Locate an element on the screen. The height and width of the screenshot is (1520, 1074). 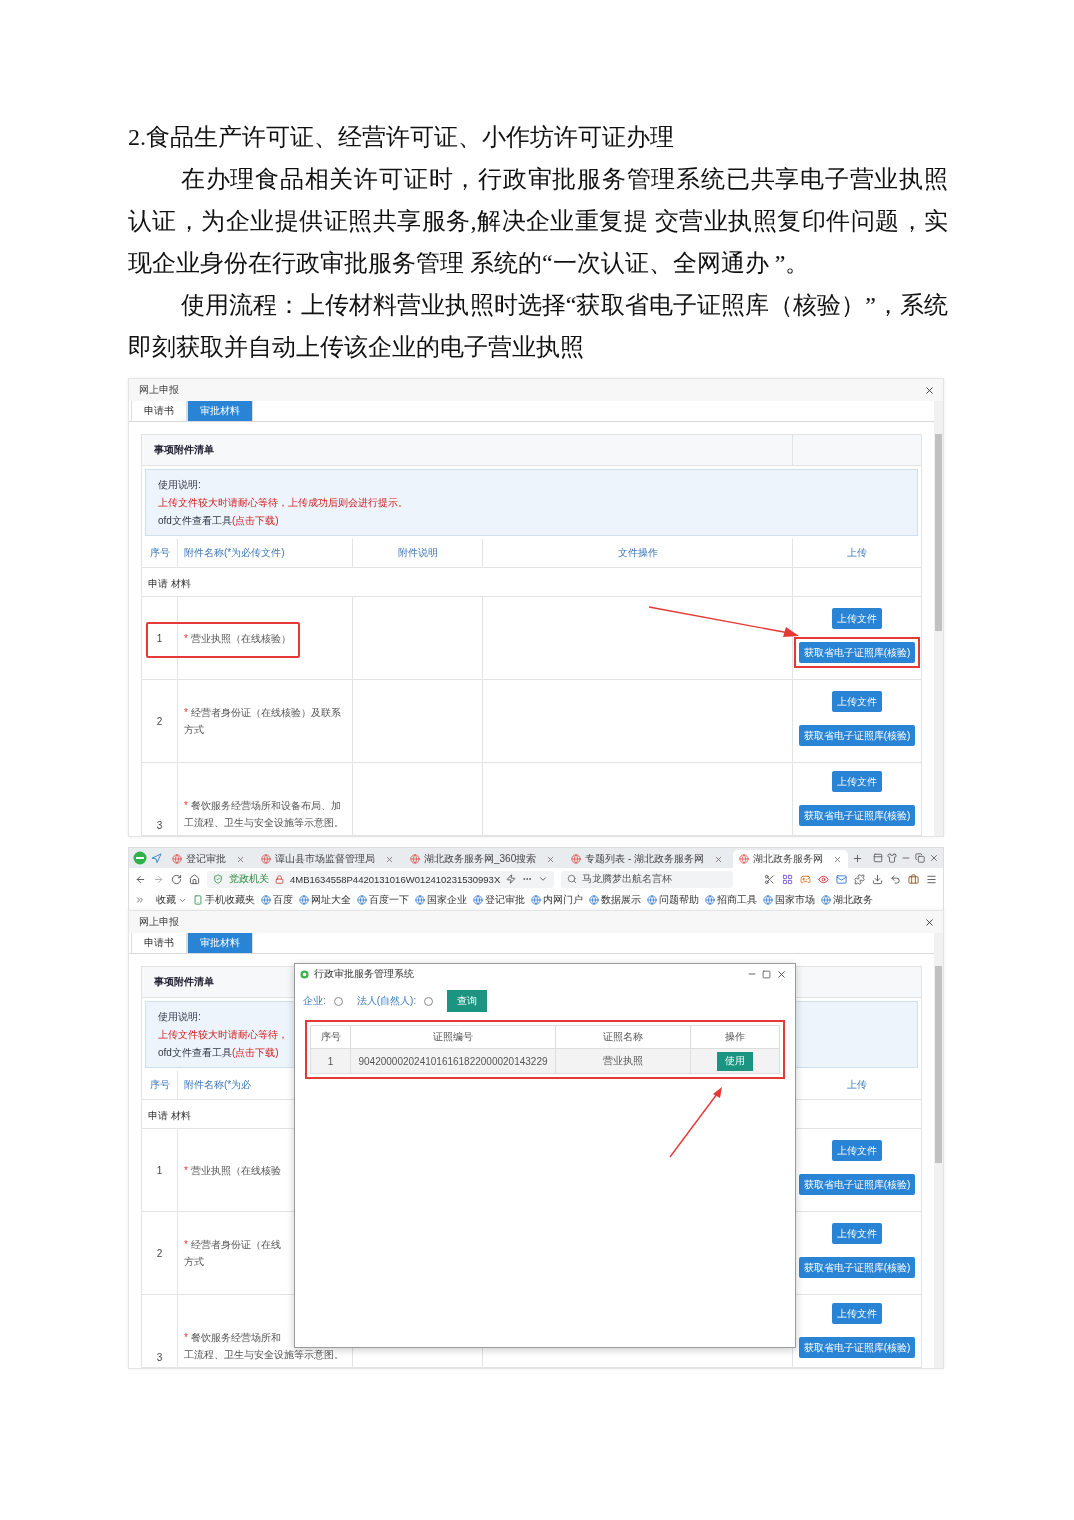
search-icon is located at coordinates (572, 879).